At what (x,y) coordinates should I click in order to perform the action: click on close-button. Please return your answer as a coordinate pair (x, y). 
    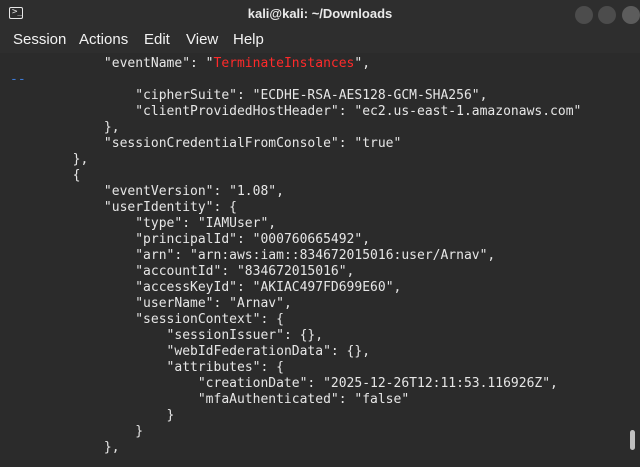
    Looking at the image, I should click on (631, 15).